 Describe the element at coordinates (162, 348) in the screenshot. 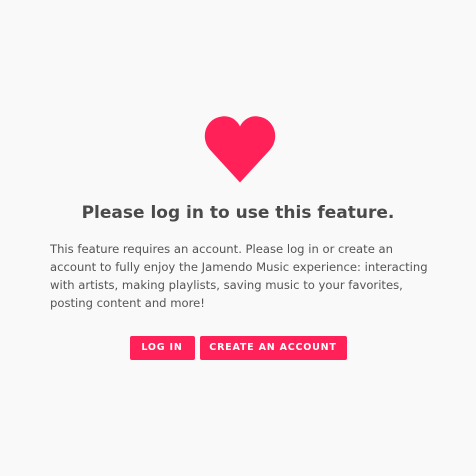

I see `log-in-button: LOG IN` at that location.